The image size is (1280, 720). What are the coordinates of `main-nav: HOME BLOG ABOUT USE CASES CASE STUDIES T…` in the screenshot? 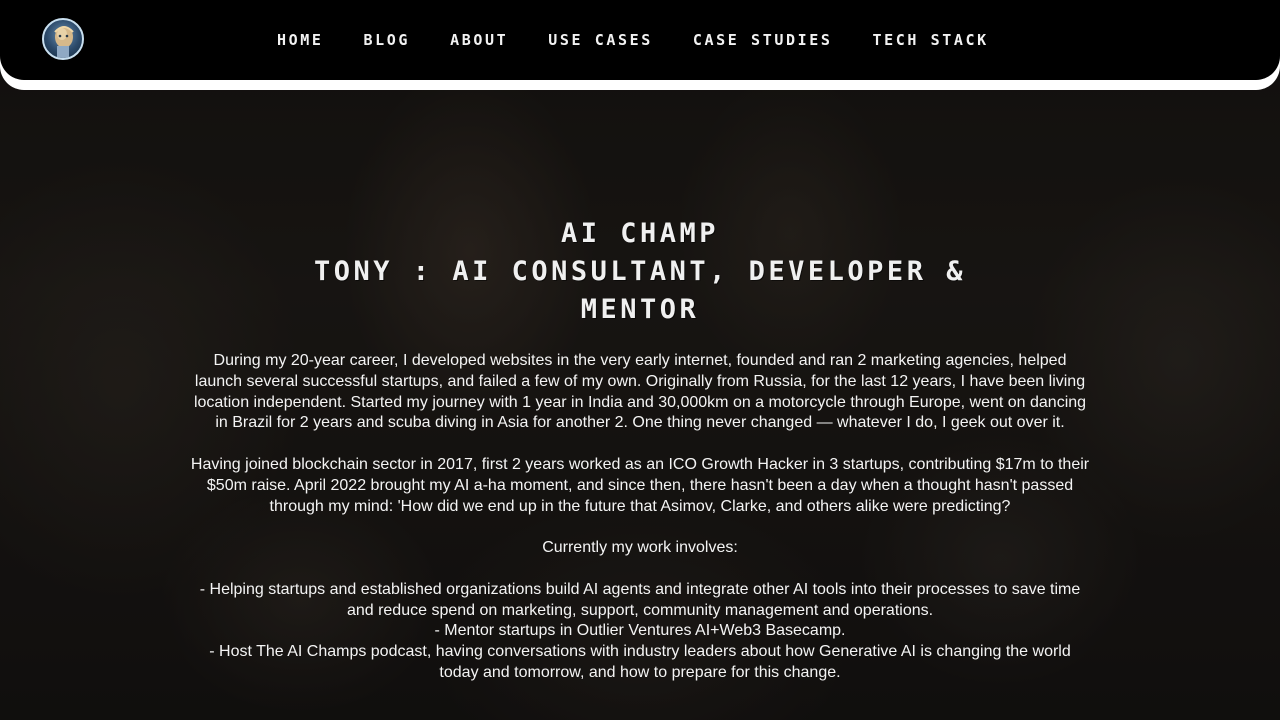 It's located at (653, 40).